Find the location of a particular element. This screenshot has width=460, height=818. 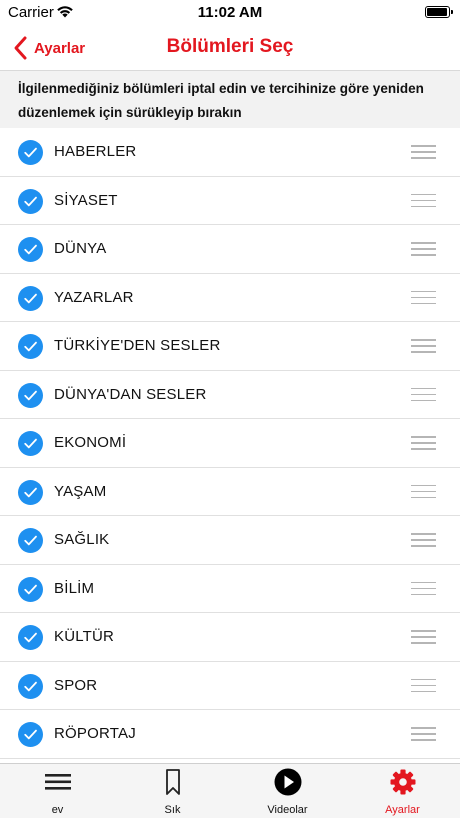

tab-ayarlar: Ayarlar is located at coordinates (402, 791).